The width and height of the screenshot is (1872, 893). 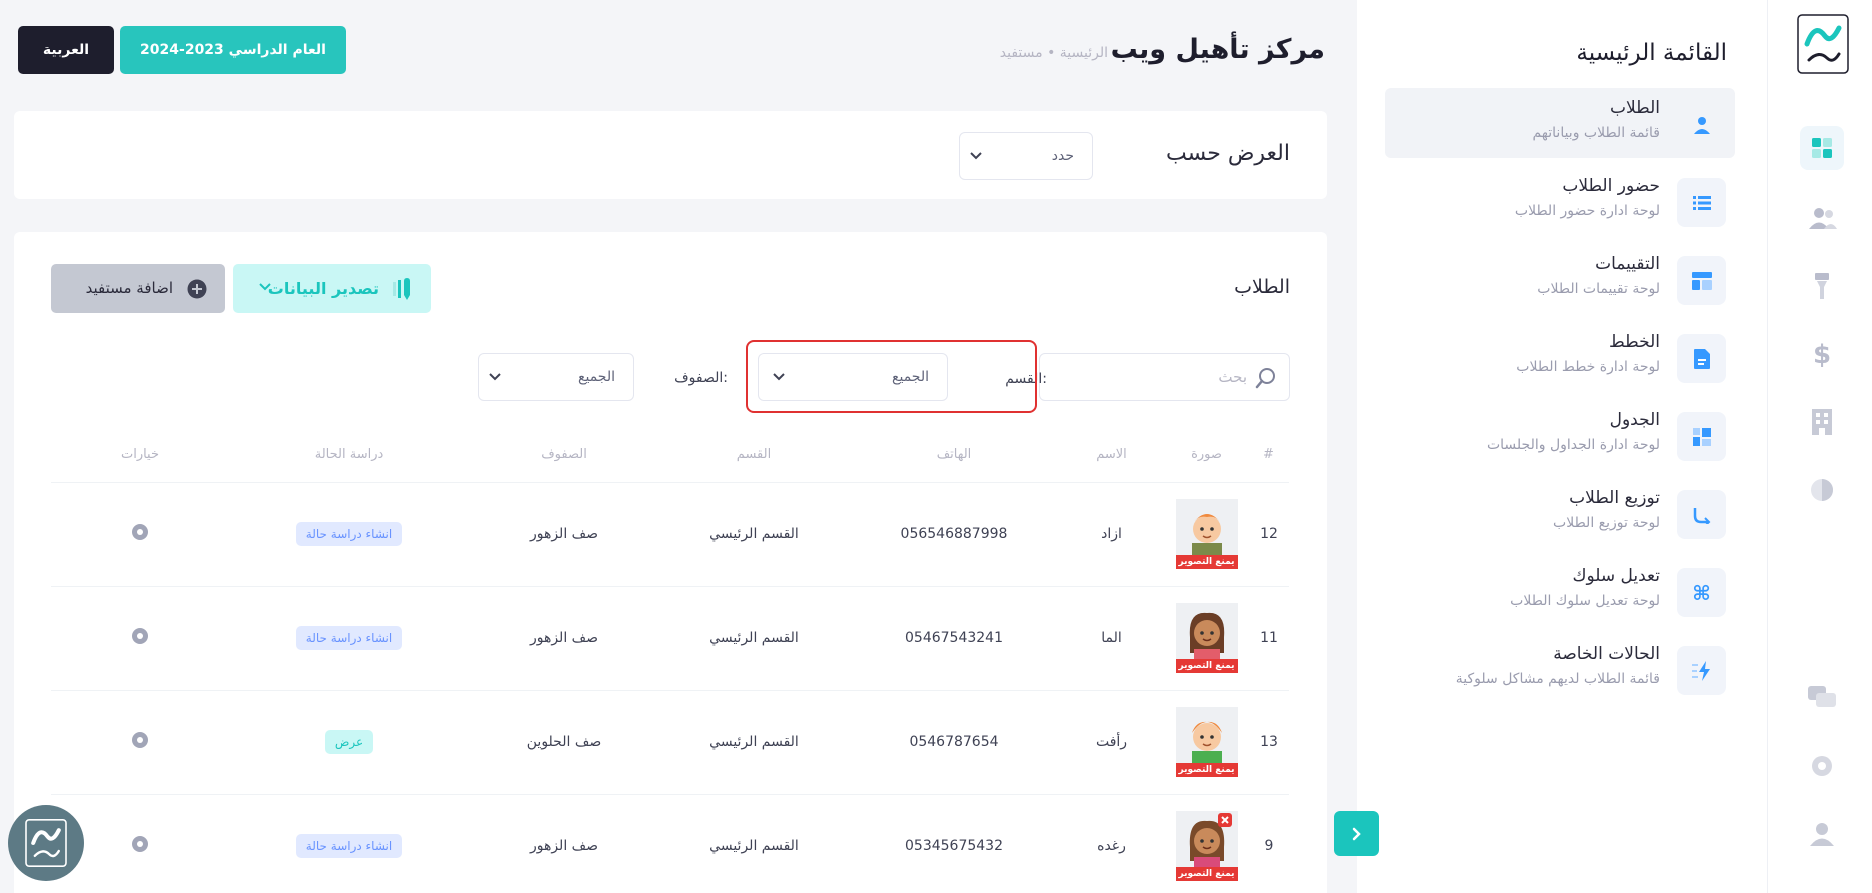 What do you see at coordinates (891, 376) in the screenshot?
I see `section-filter-highlight` at bounding box center [891, 376].